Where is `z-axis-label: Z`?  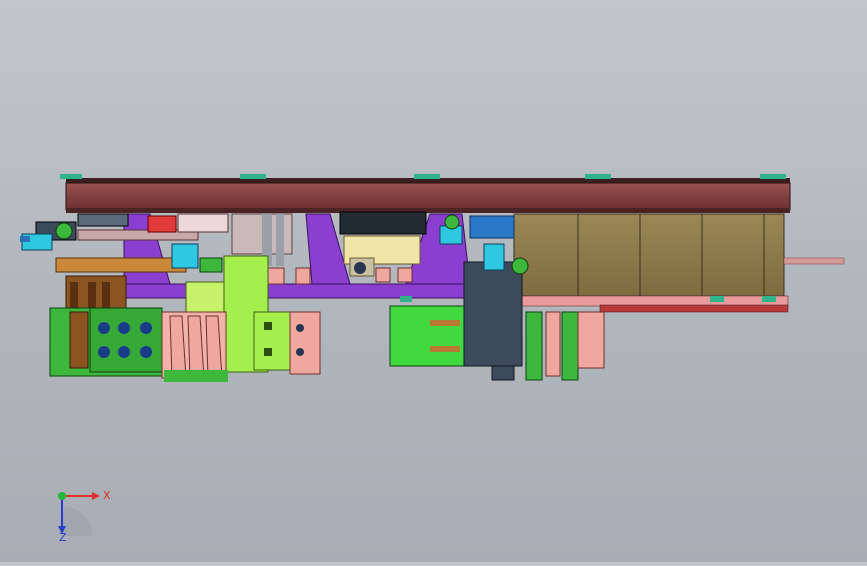
z-axis-label: Z is located at coordinates (63, 537).